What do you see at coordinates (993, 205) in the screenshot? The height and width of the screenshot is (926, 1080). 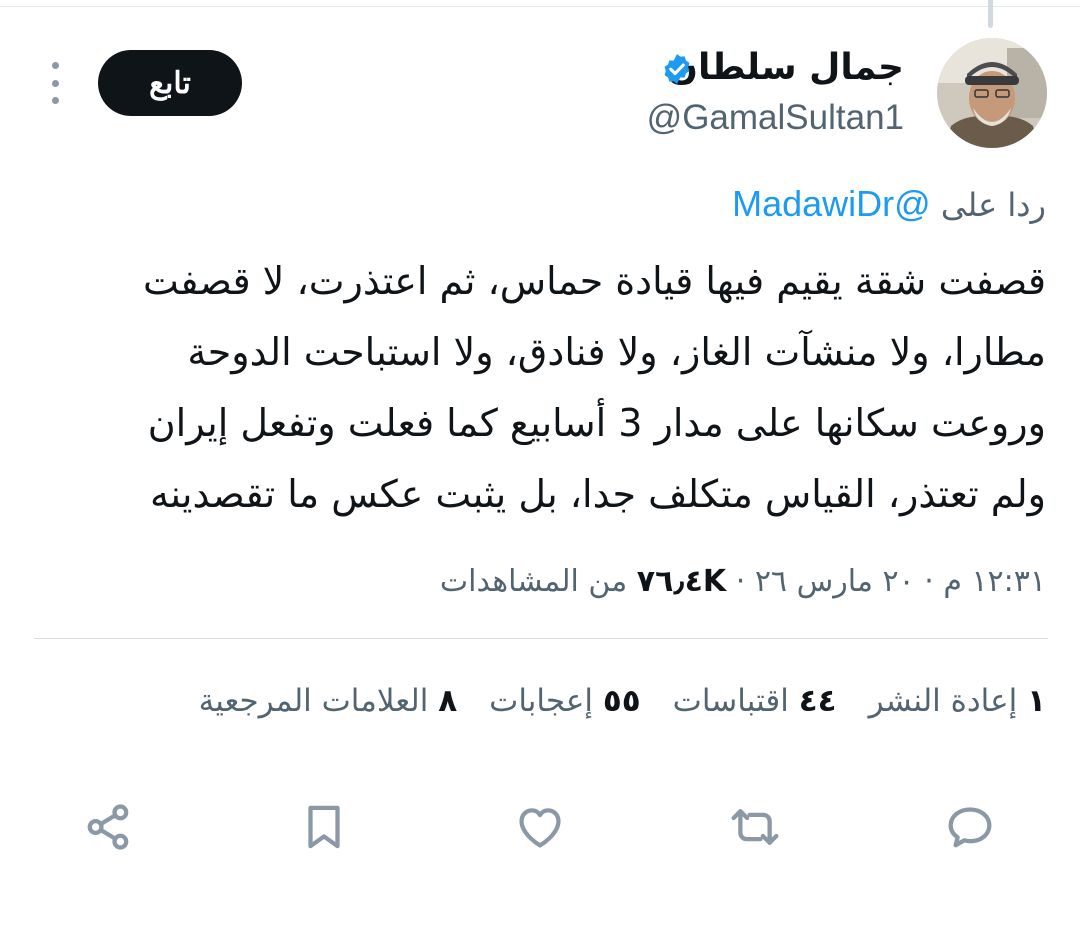 I see `replying-to-label: ردا على` at bounding box center [993, 205].